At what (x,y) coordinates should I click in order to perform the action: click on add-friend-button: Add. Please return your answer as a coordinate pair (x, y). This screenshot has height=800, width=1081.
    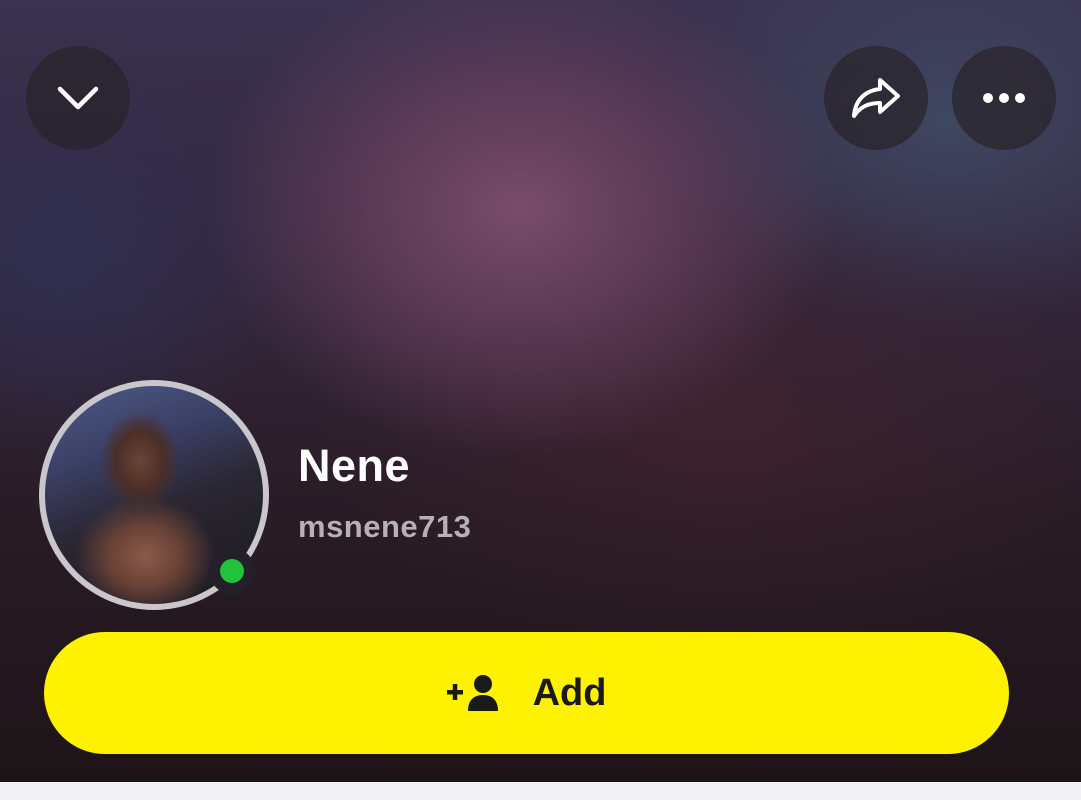
    Looking at the image, I should click on (526, 693).